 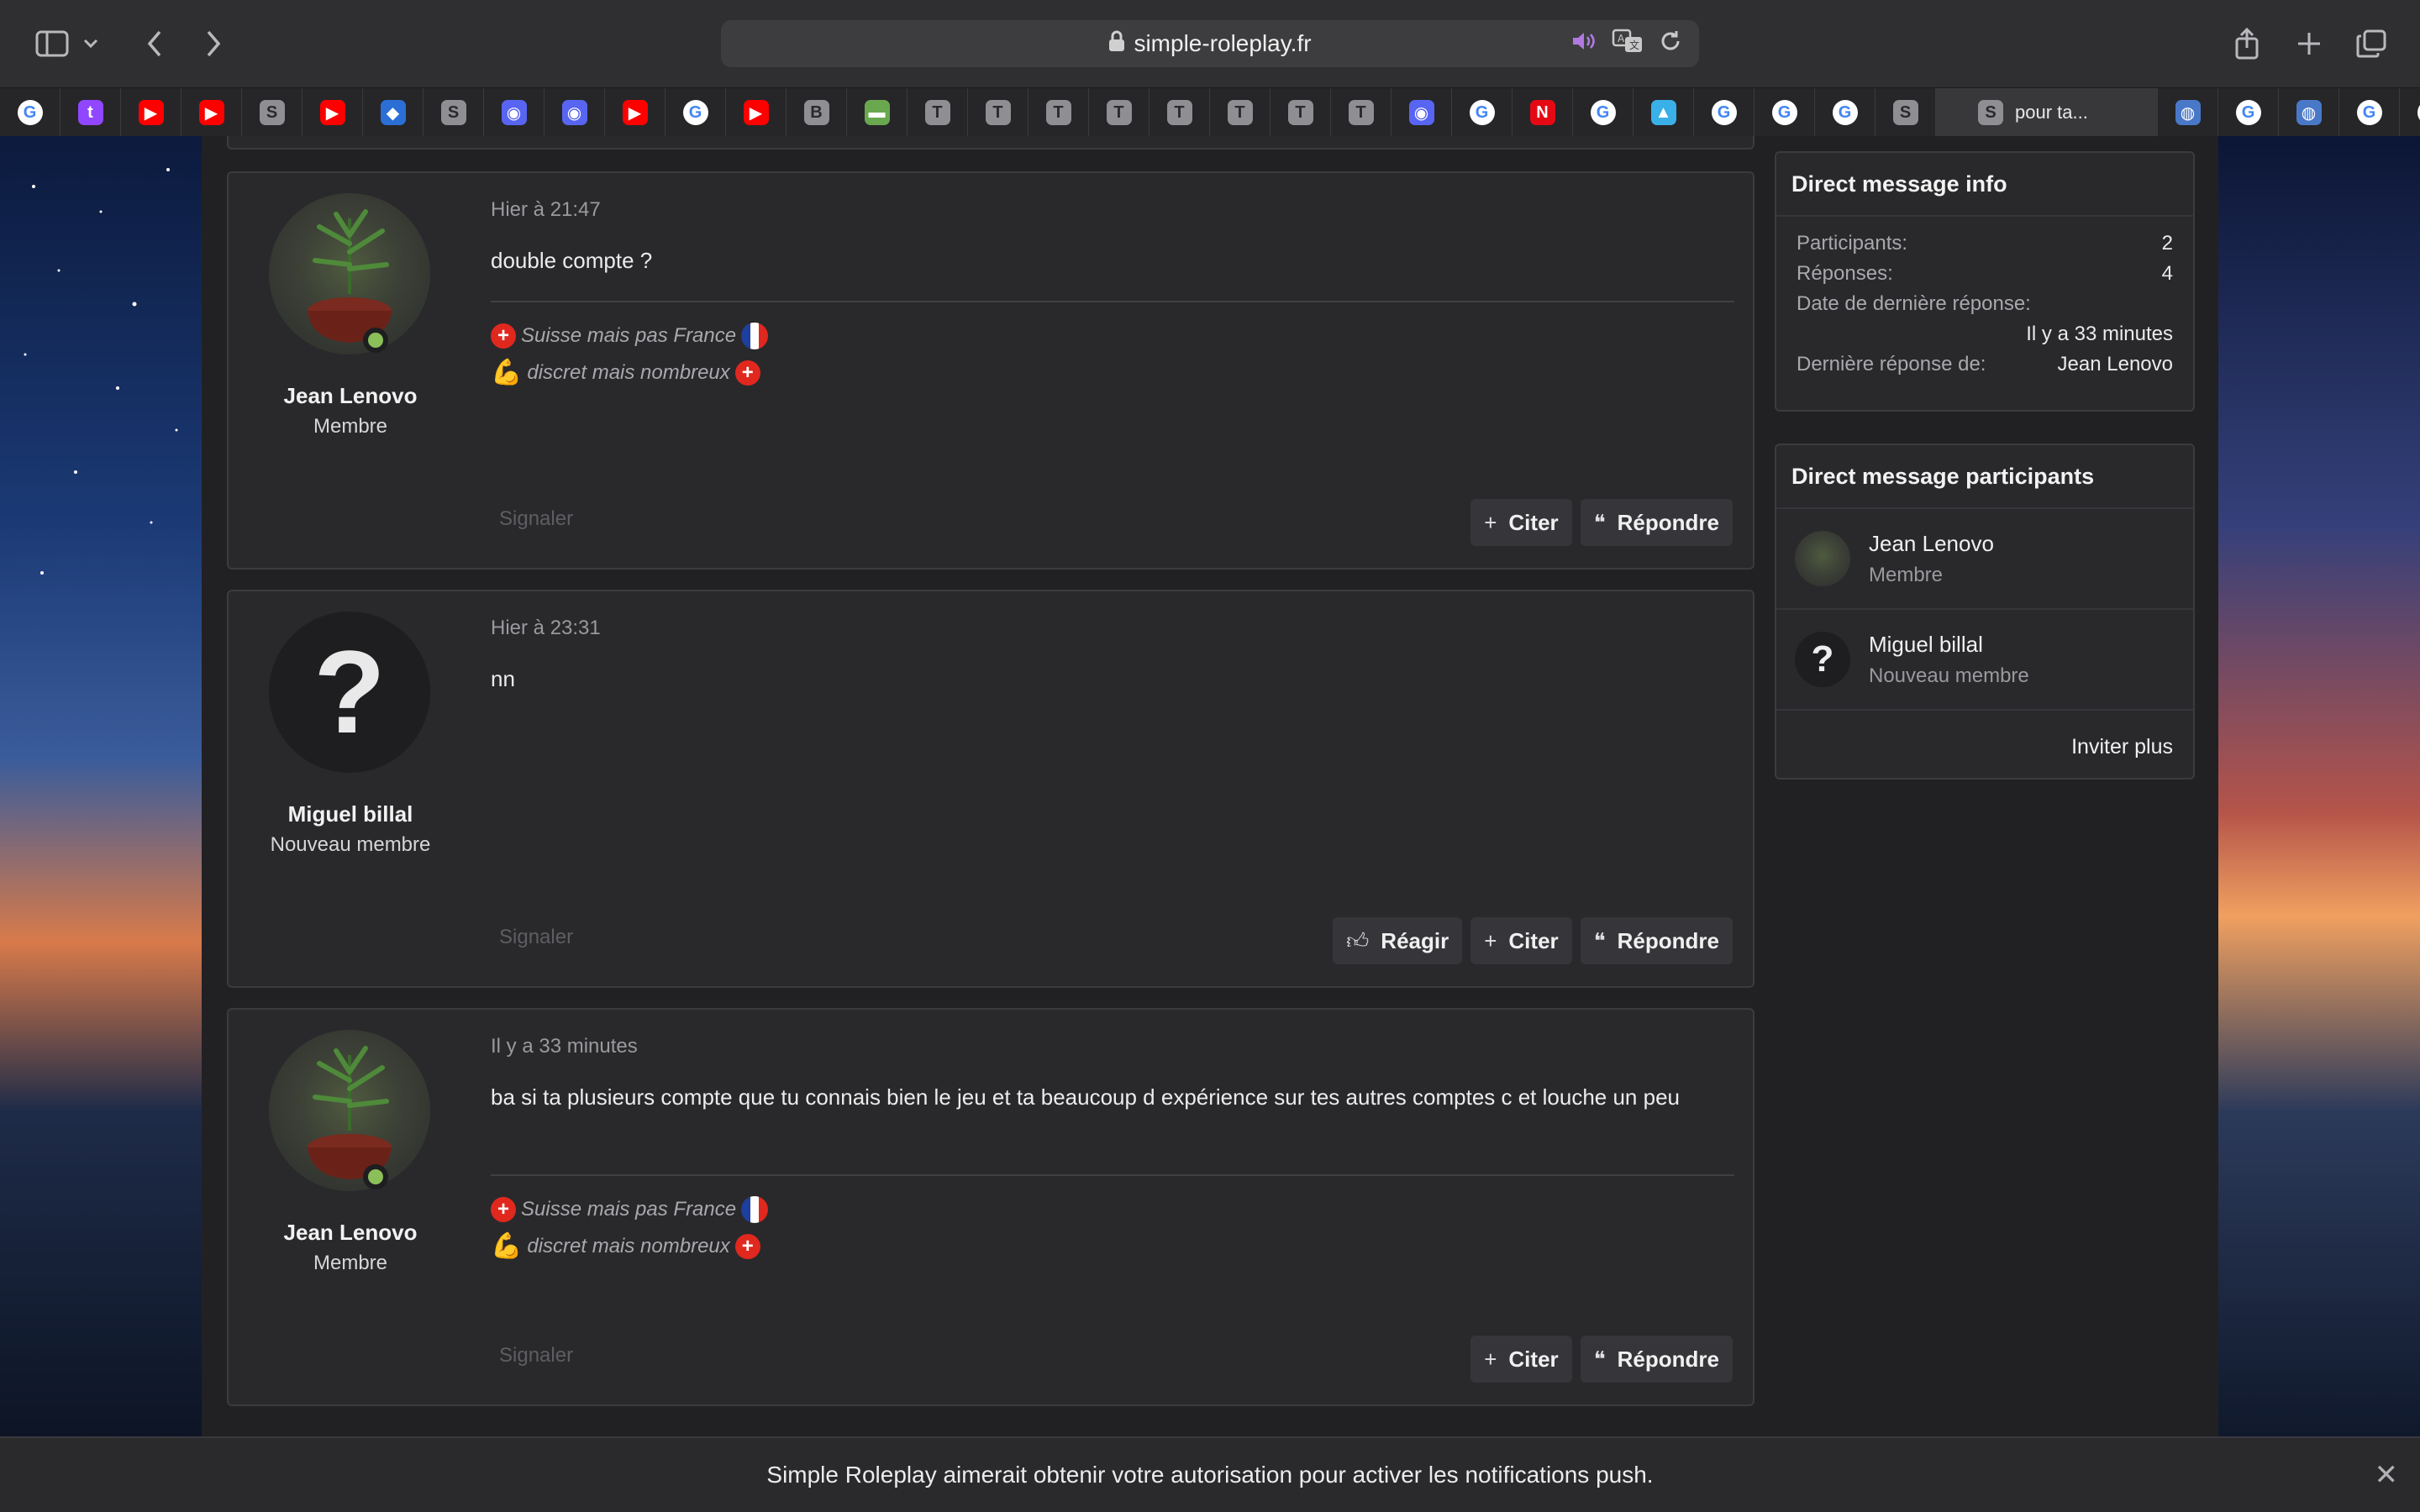 I want to click on post-date: Hier à 21:47, so click(x=546, y=210).